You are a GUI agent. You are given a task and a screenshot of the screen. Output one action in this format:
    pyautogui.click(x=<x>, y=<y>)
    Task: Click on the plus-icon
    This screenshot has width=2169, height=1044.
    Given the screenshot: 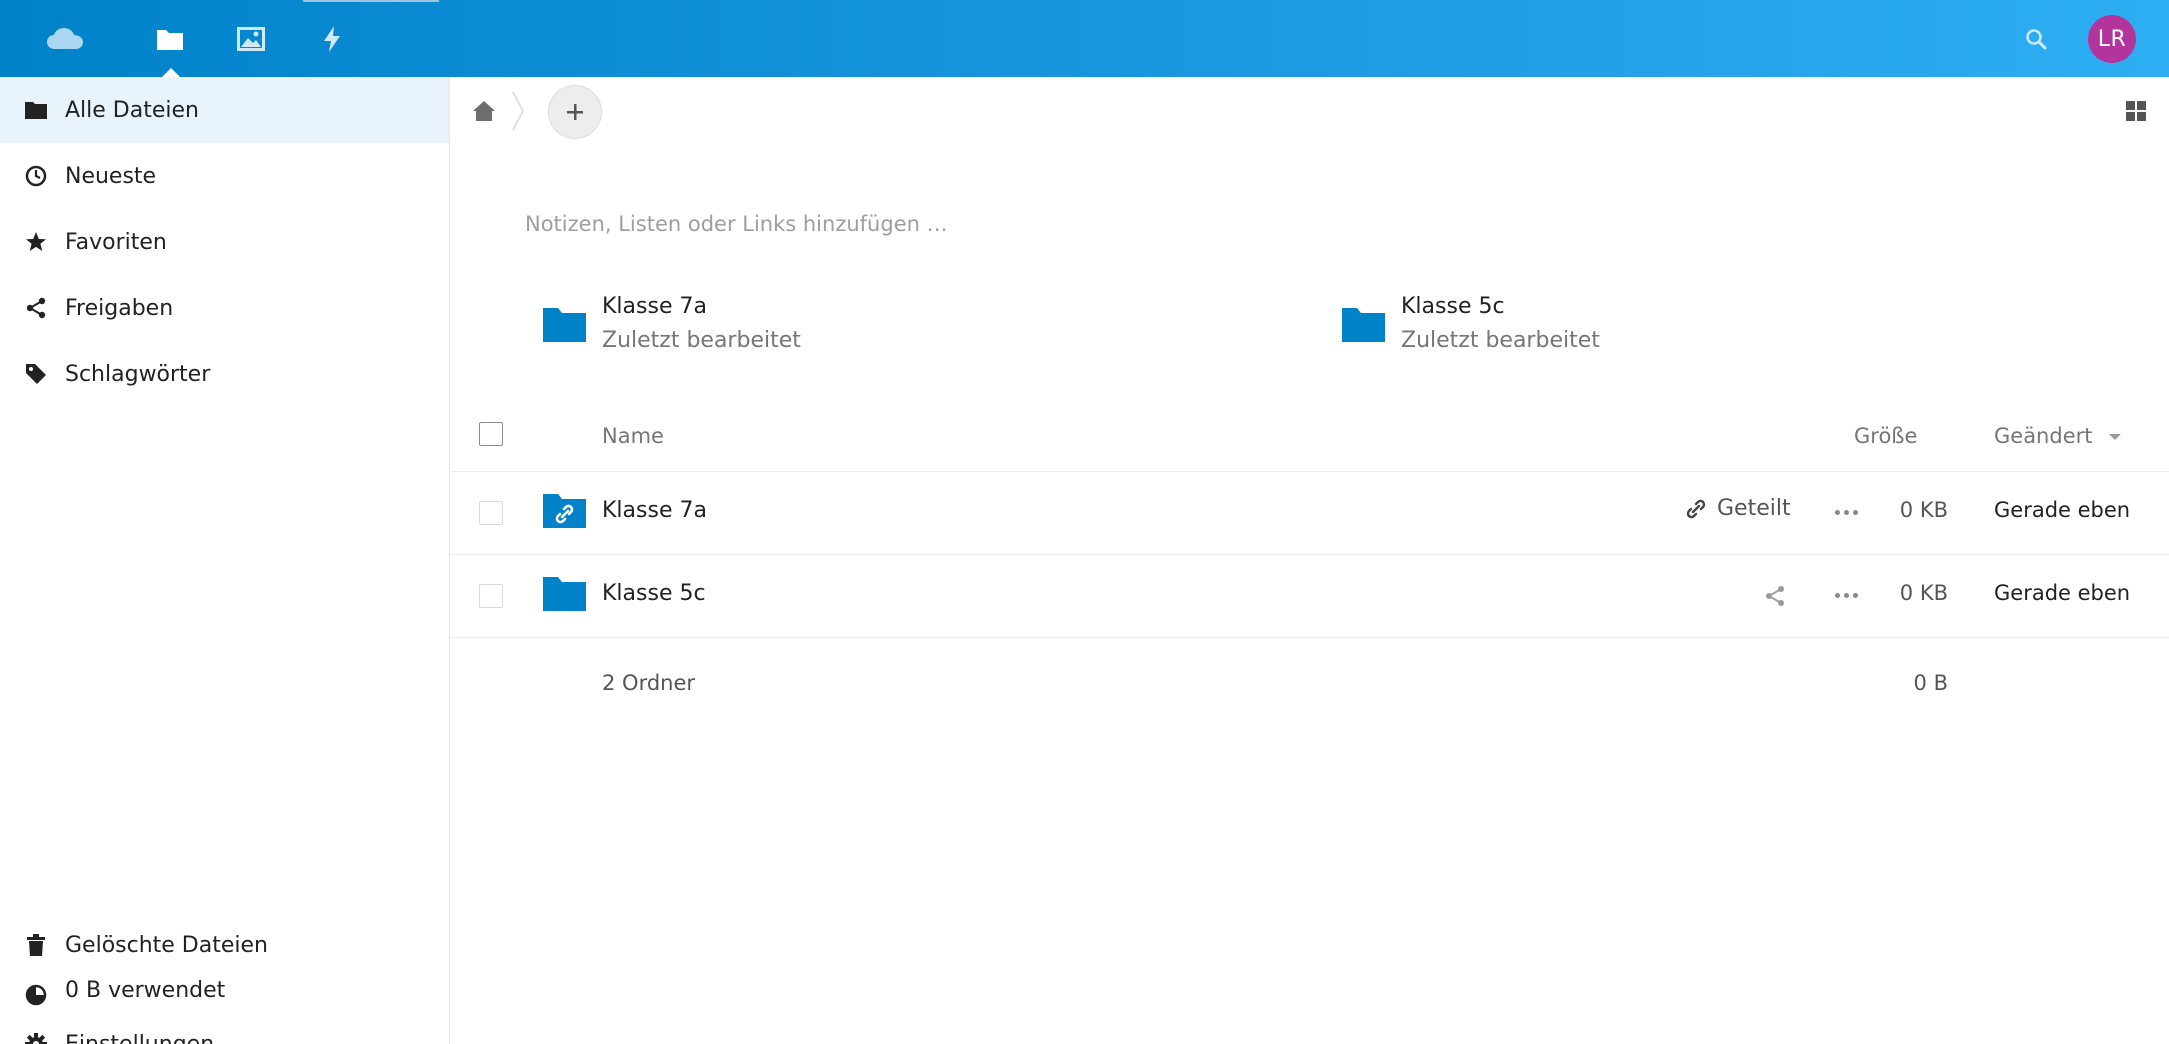 What is the action you would take?
    pyautogui.click(x=575, y=112)
    